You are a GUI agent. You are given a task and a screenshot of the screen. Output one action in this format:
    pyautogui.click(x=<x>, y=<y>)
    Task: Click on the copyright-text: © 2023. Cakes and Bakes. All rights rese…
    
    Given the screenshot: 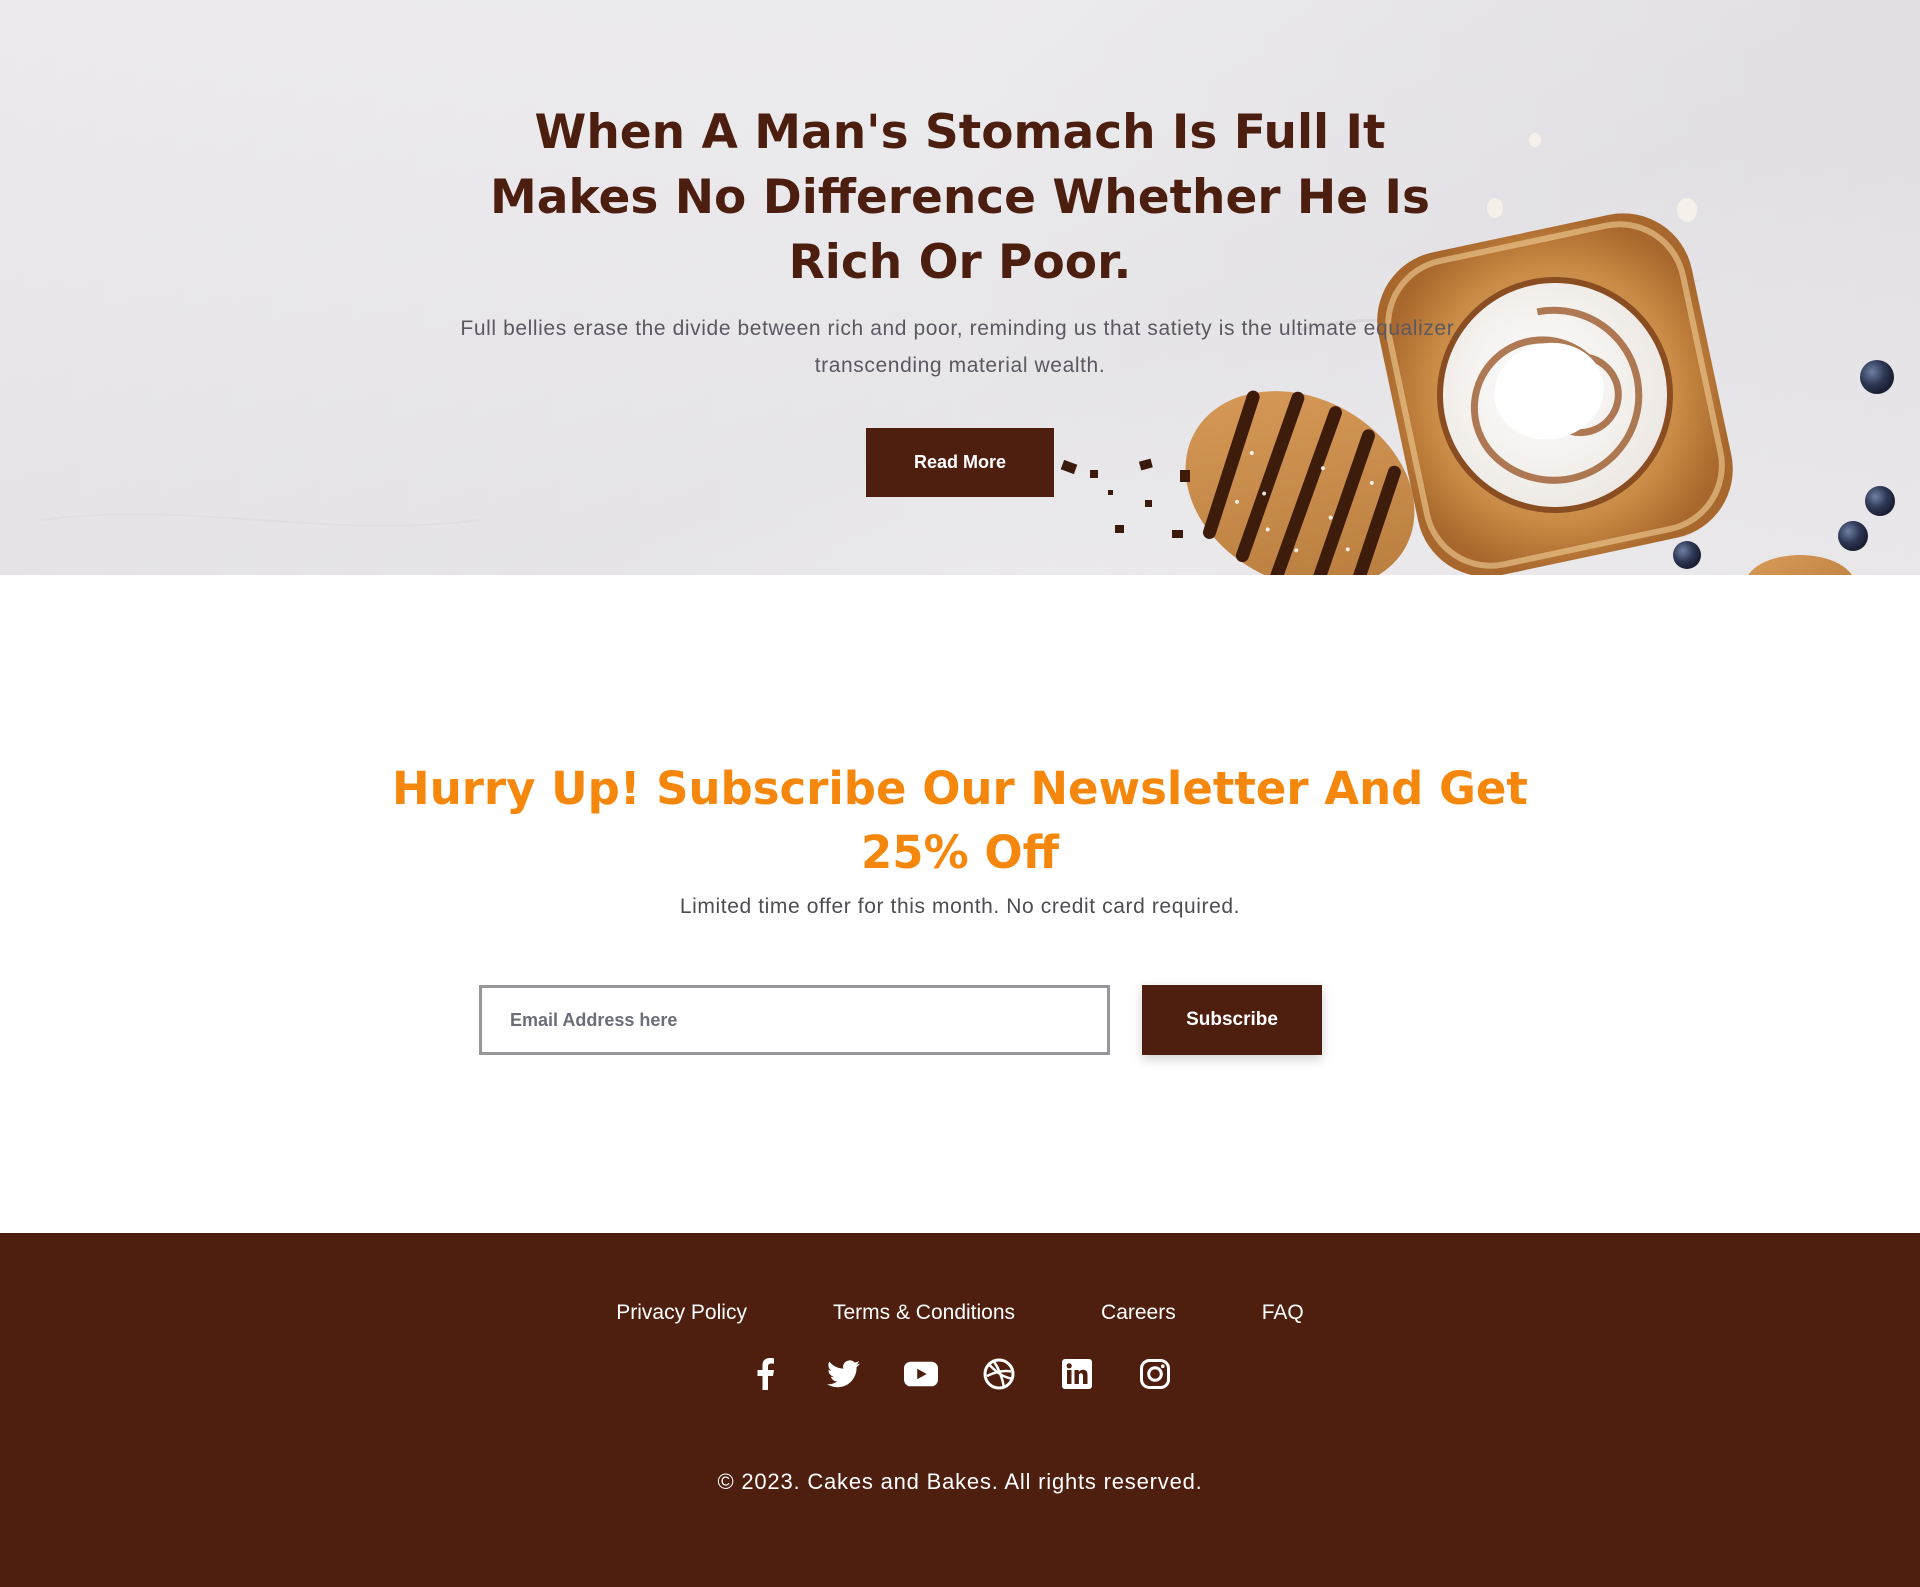 What is the action you would take?
    pyautogui.click(x=960, y=1481)
    